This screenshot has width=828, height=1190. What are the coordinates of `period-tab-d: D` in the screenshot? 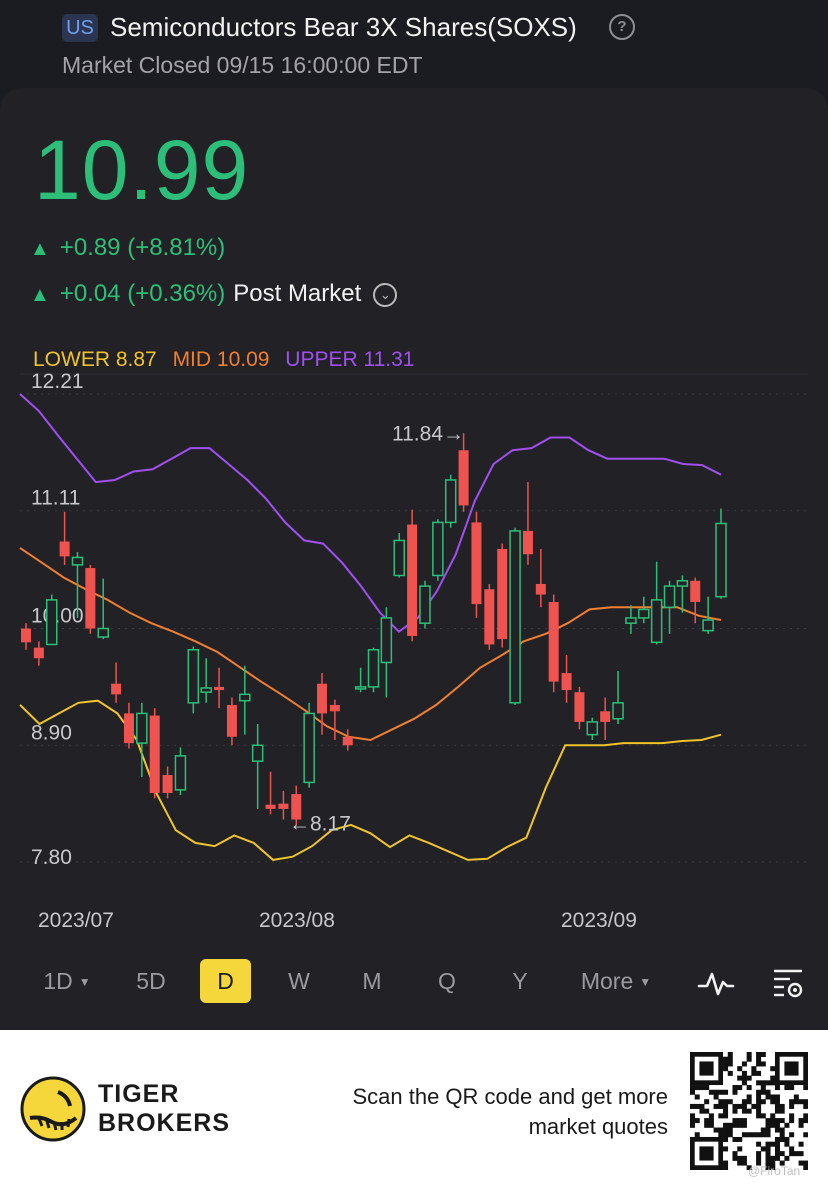 It's located at (225, 981).